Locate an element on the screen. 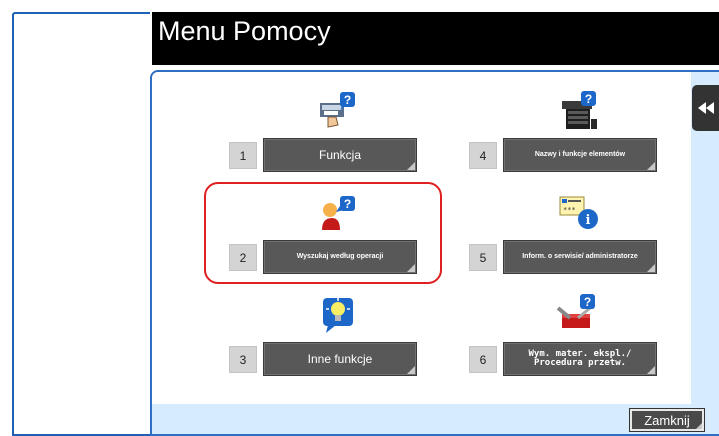 The width and height of the screenshot is (719, 436). lightbulb-icon is located at coordinates (342, 315).